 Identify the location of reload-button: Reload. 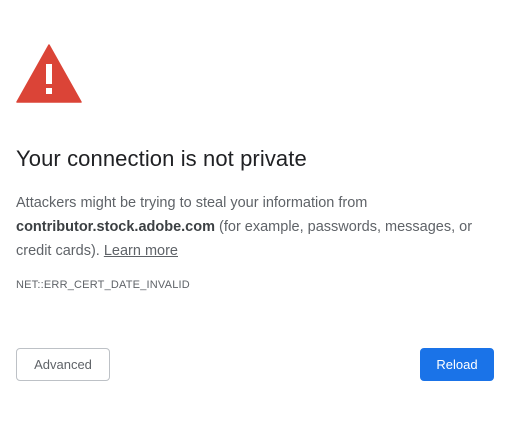
(457, 364).